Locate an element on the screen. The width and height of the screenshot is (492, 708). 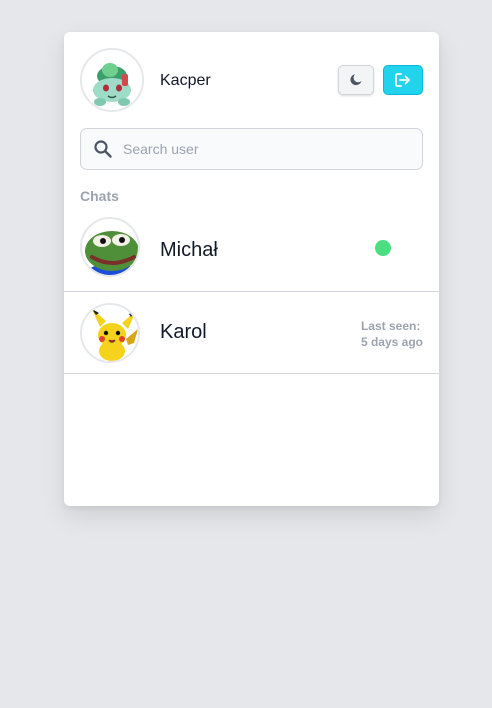
last-seen-label: Last seen: is located at coordinates (390, 326).